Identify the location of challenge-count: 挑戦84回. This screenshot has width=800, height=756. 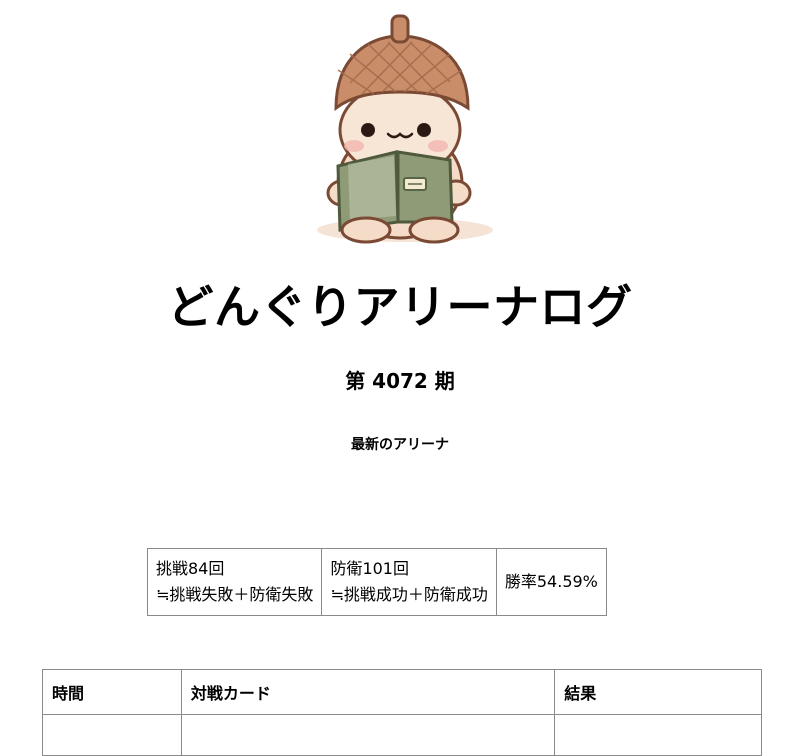
(190, 568).